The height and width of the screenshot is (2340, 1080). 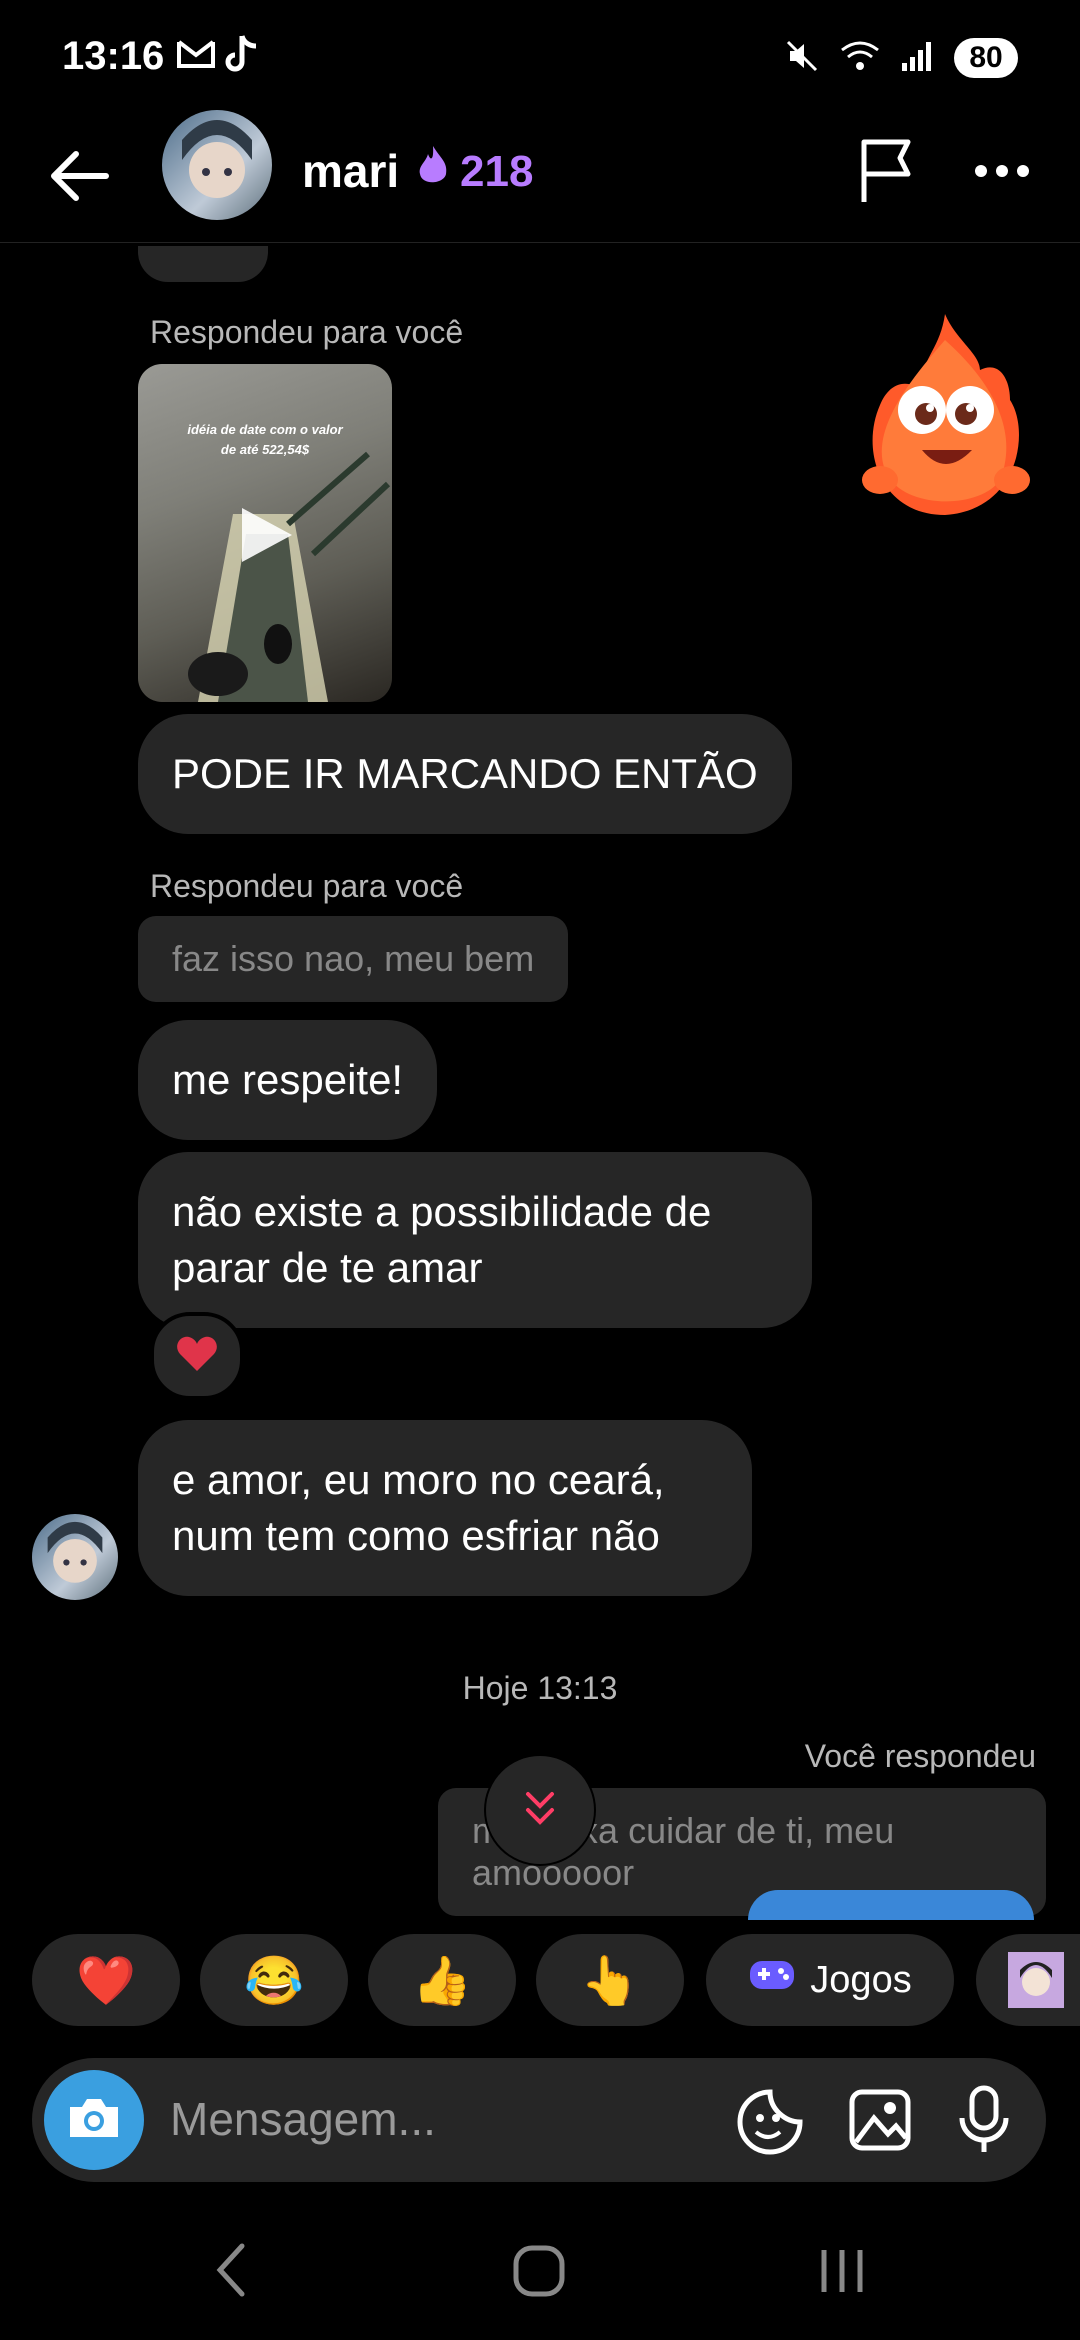 I want to click on flame-icon, so click(x=433, y=171).